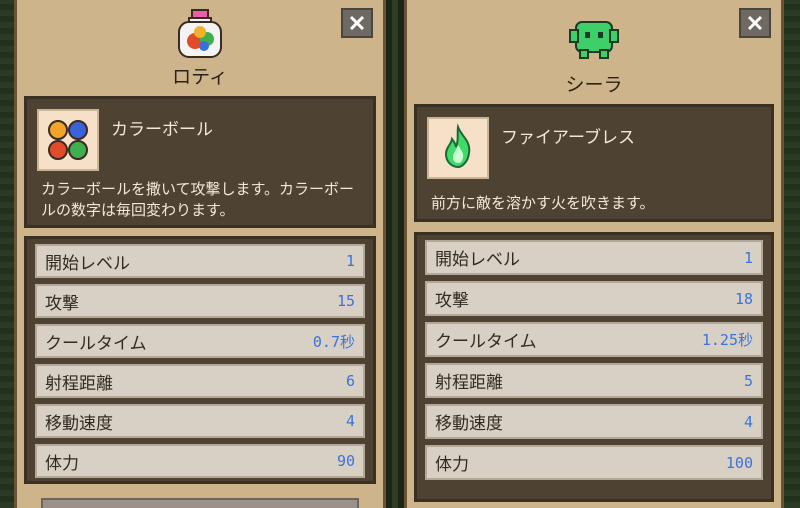  What do you see at coordinates (594, 40) in the screenshot?
I see `green-monster-icon` at bounding box center [594, 40].